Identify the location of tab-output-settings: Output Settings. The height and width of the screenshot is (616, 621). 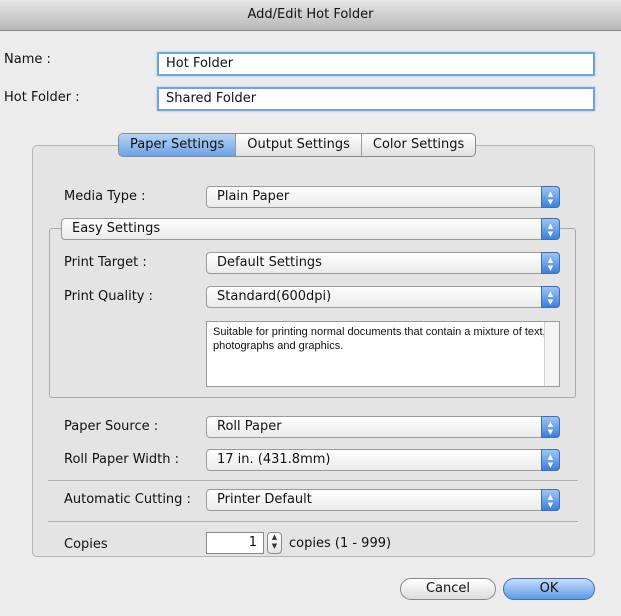
(299, 145).